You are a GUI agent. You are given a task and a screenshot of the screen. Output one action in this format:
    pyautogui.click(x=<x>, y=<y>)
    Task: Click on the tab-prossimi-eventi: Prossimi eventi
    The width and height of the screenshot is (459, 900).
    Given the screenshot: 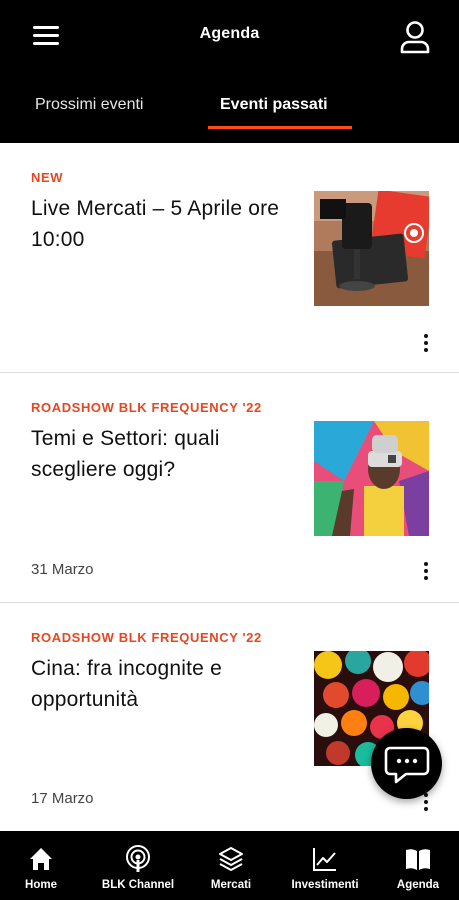 What is the action you would take?
    pyautogui.click(x=89, y=105)
    